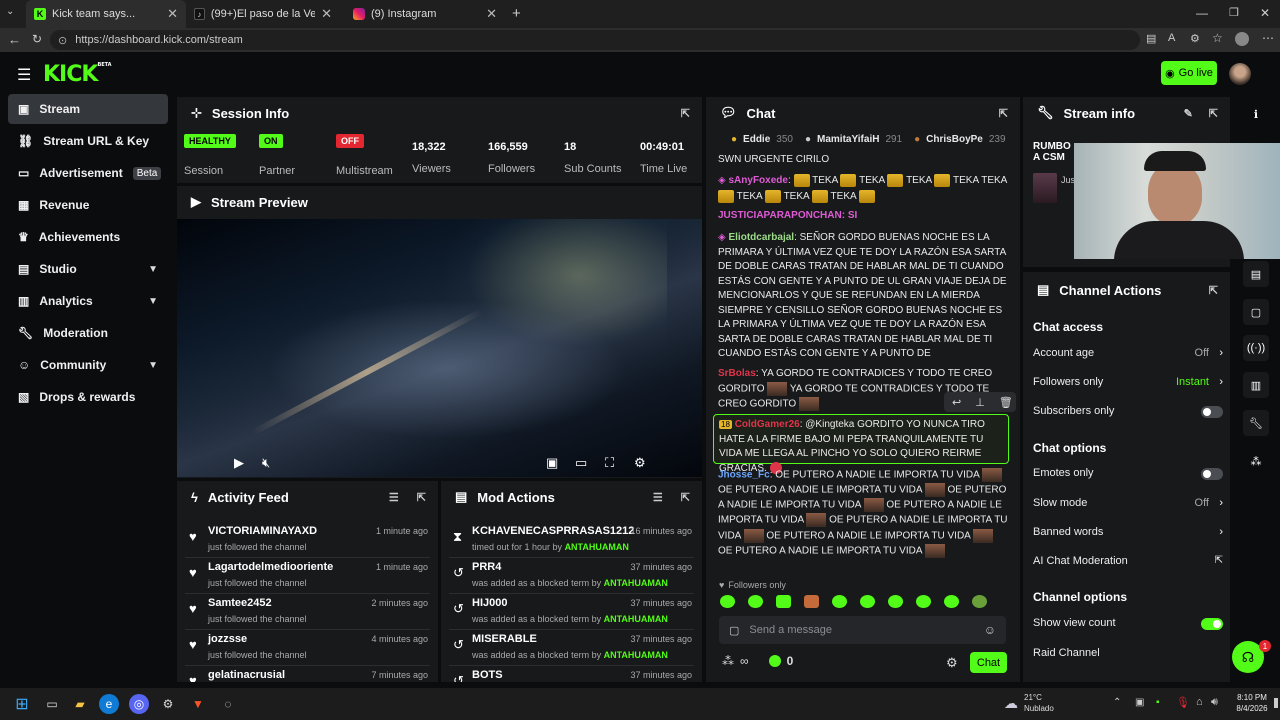 The width and height of the screenshot is (1280, 720). I want to click on sidebar-item-drops-rewards: ▧ Drops & rewards, so click(88, 397).